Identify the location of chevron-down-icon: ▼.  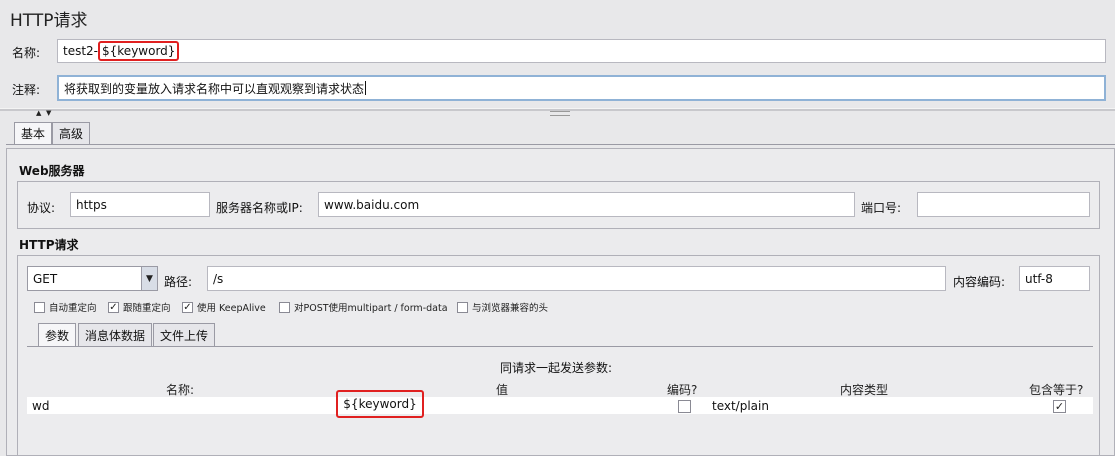
(149, 278).